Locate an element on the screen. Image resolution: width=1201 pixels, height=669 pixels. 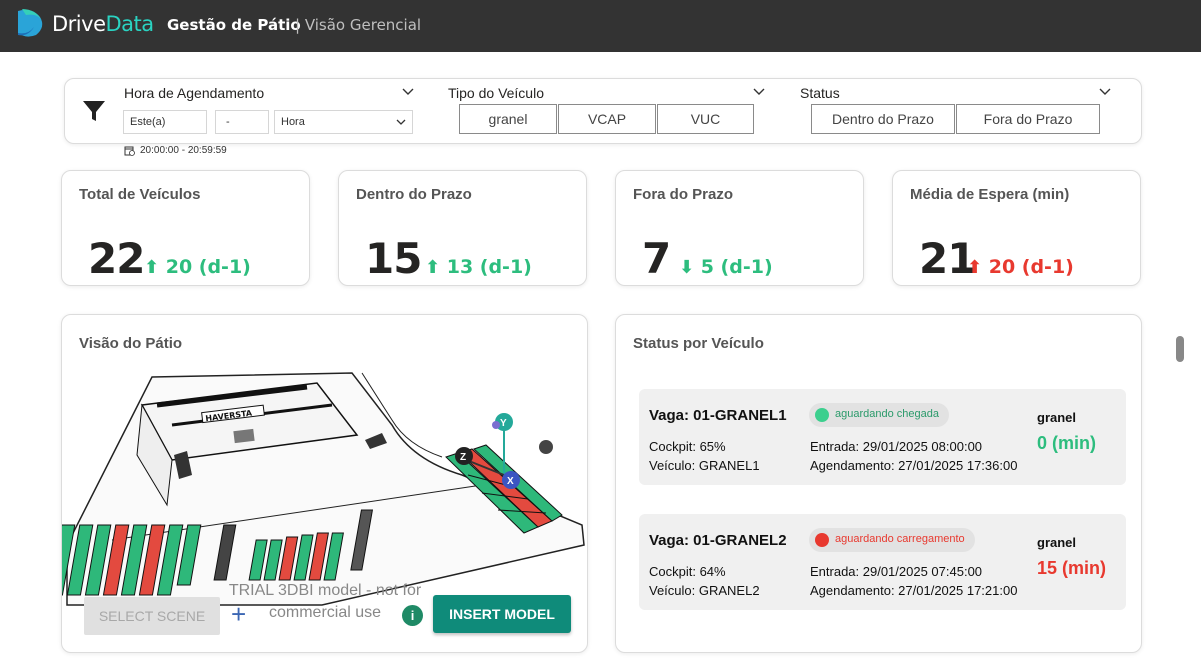
insert-model-button: INSERT MODEL is located at coordinates (502, 614).